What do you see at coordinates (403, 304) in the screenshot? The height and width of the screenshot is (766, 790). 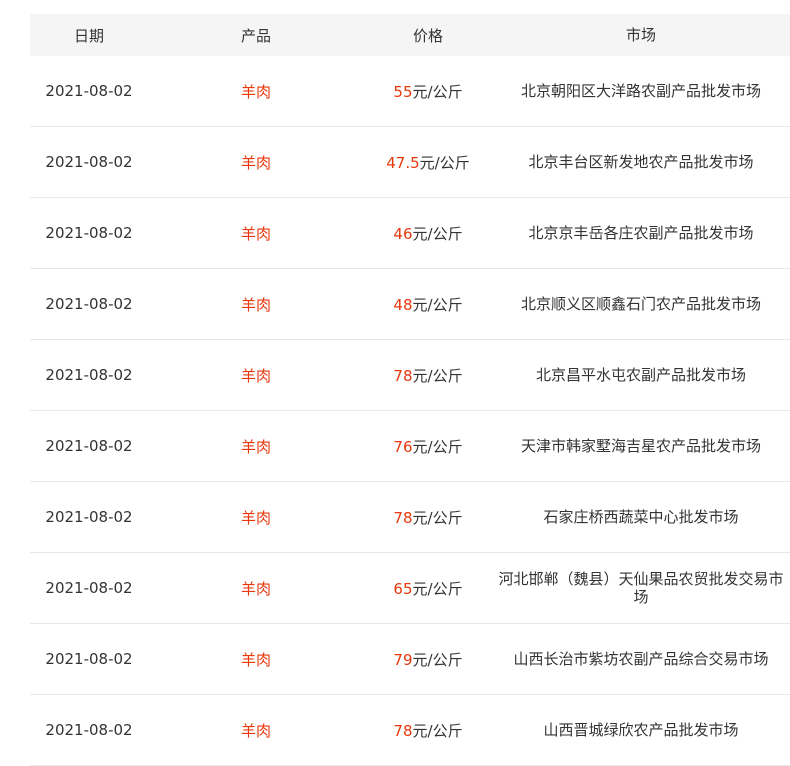 I see `price-value: 48` at bounding box center [403, 304].